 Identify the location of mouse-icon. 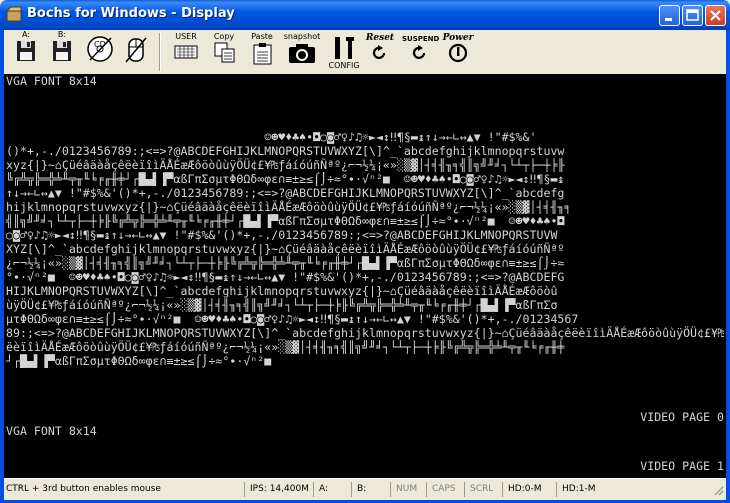
(136, 50).